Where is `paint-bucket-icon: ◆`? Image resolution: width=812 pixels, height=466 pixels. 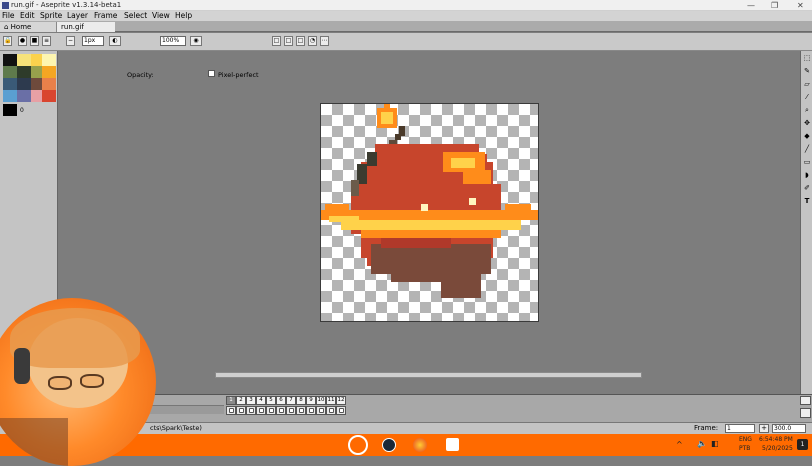 paint-bucket-icon: ◆ is located at coordinates (807, 136).